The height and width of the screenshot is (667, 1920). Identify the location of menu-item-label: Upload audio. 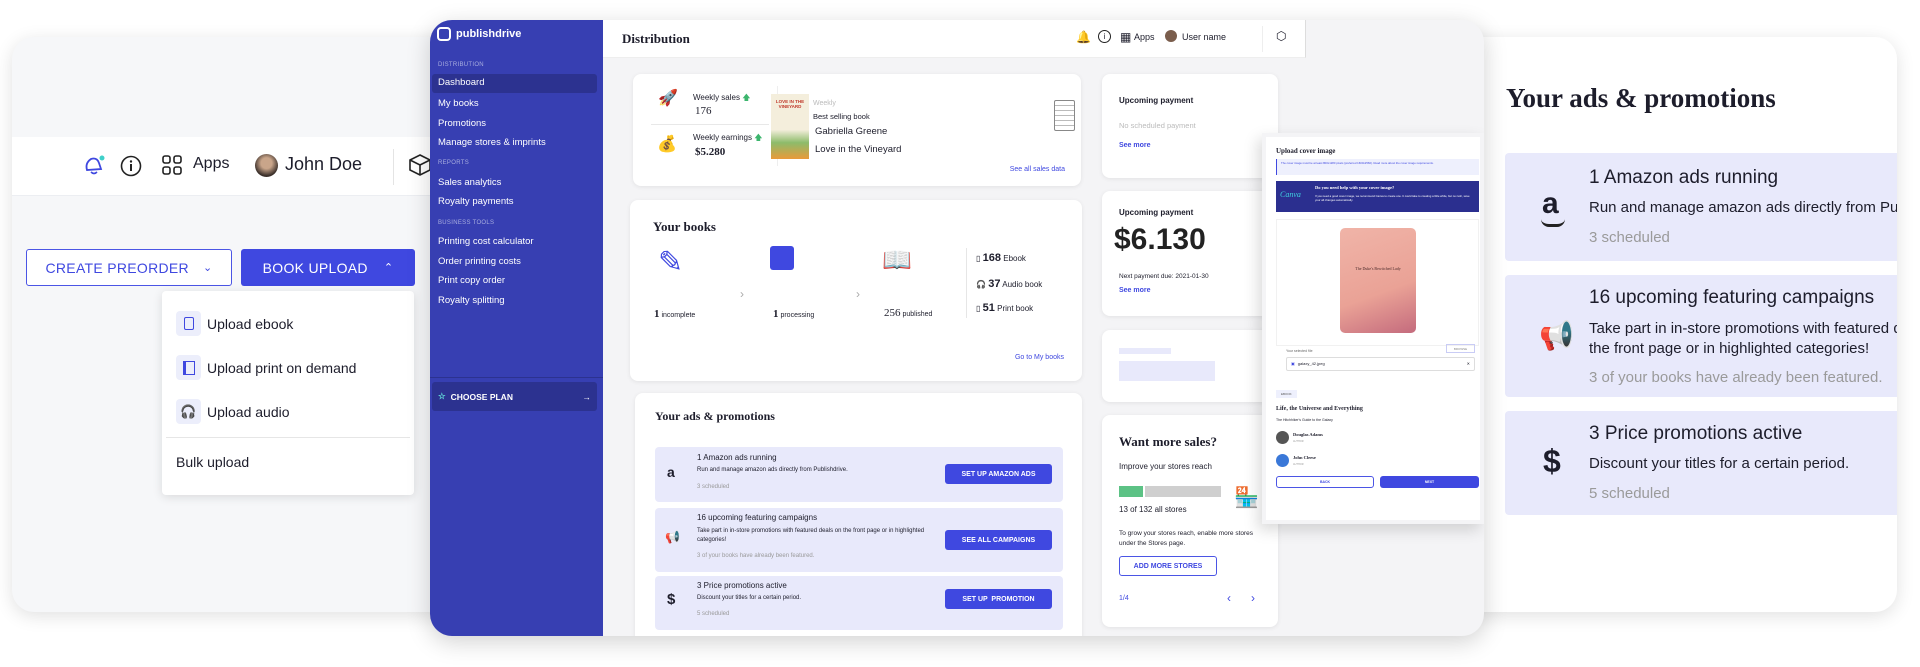
(248, 411).